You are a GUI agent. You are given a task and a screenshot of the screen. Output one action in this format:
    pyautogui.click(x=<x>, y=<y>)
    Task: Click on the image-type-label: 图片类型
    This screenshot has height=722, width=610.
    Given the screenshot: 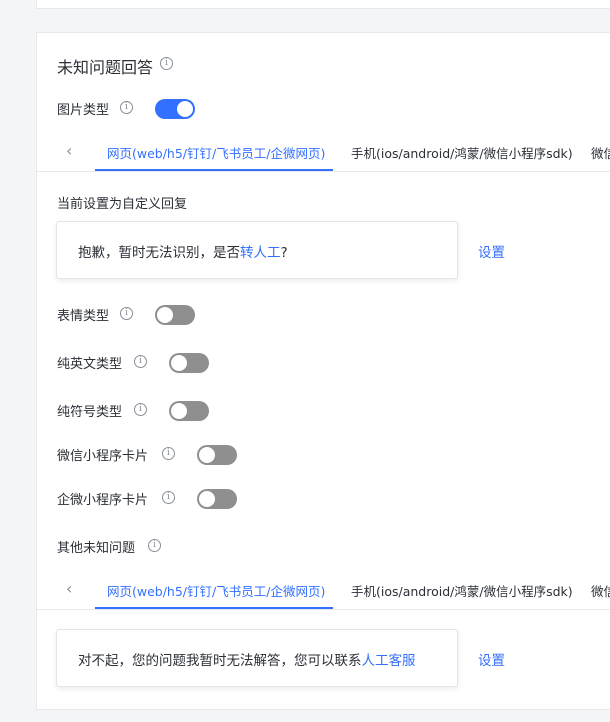 What is the action you would take?
    pyautogui.click(x=83, y=110)
    